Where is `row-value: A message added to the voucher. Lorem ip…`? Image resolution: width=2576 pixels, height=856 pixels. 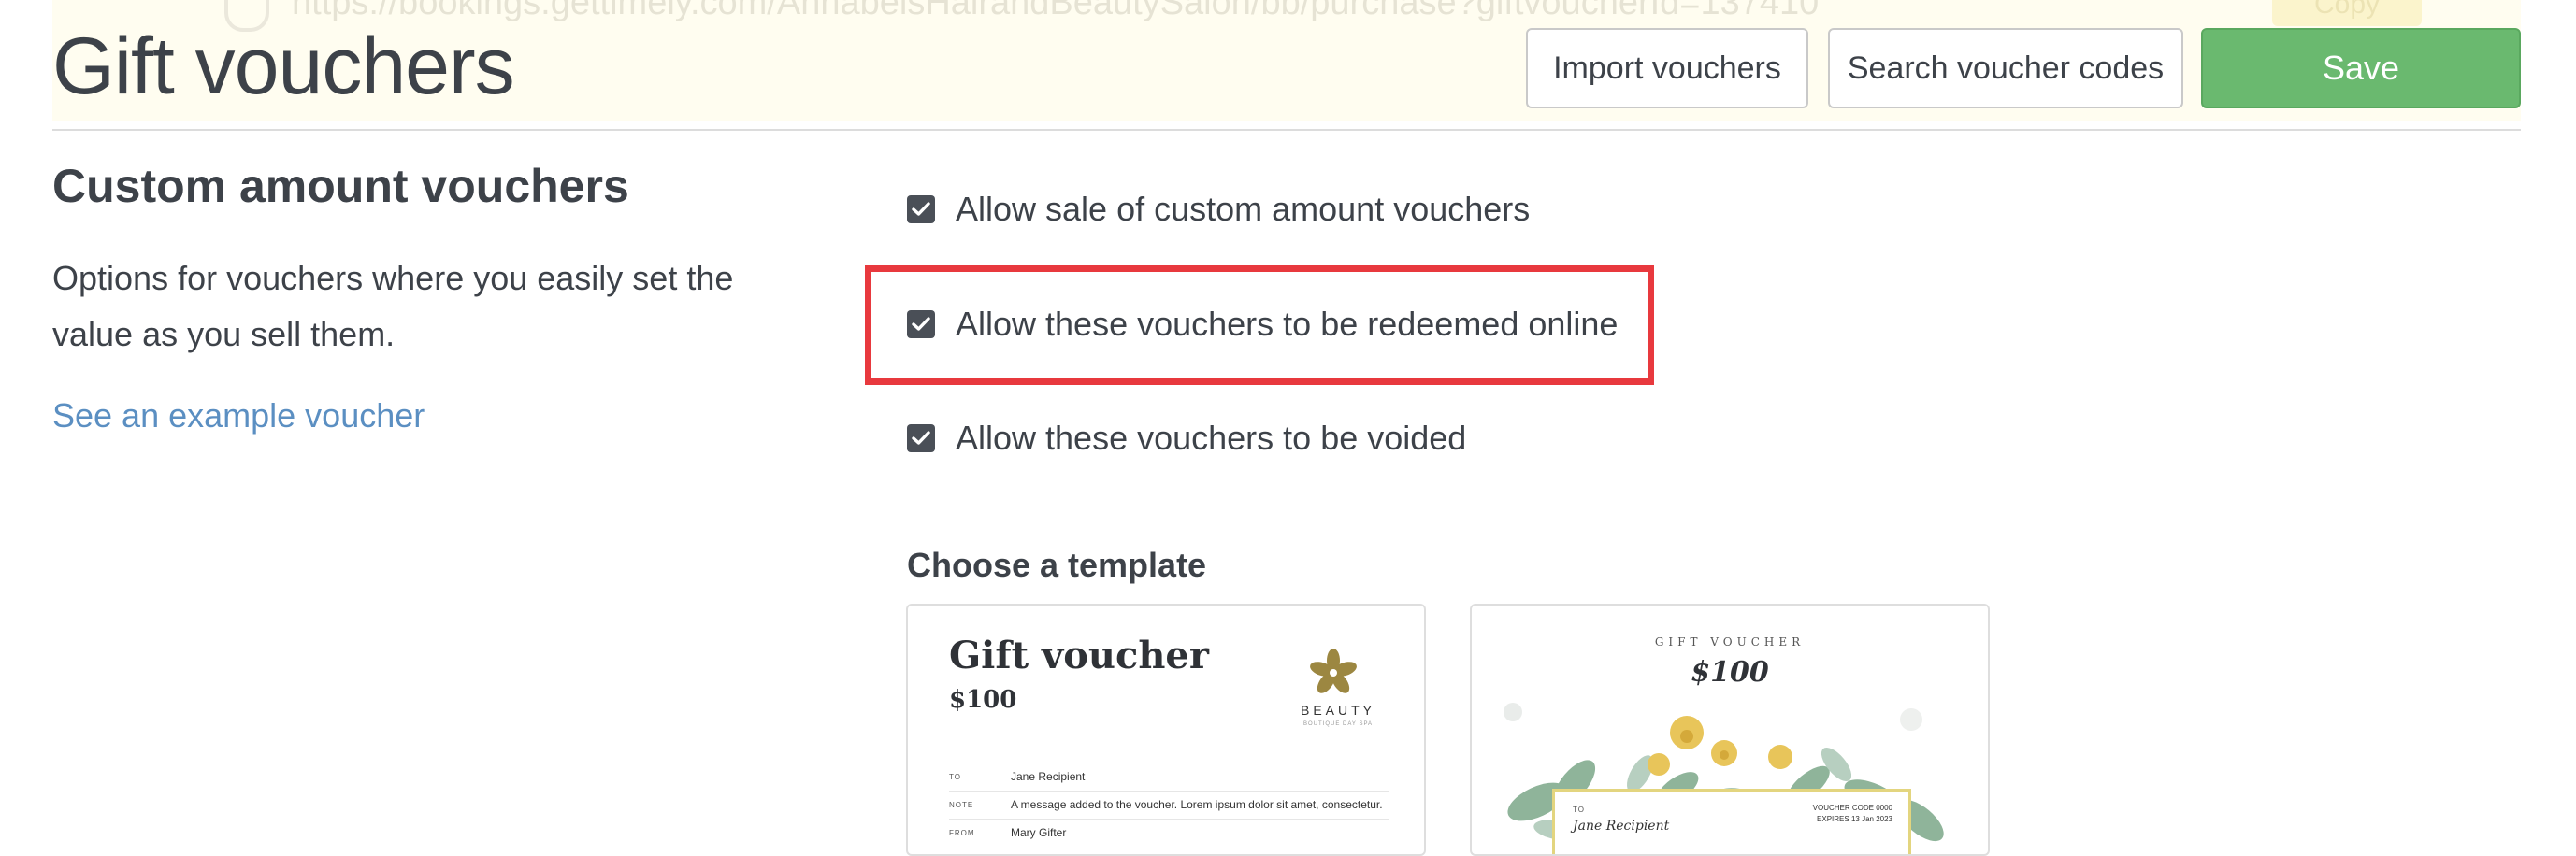 row-value: A message added to the voucher. Lorem ip… is located at coordinates (1197, 804).